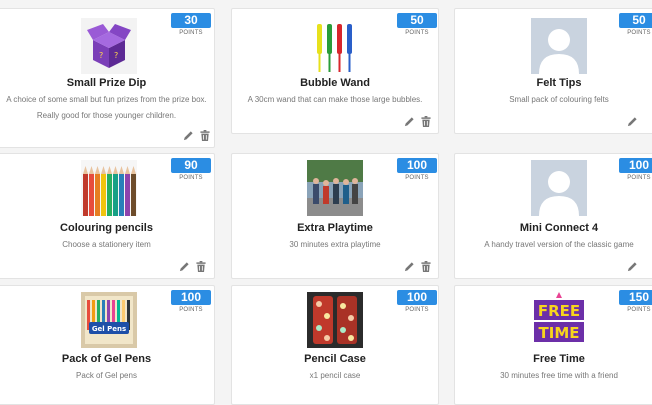 The height and width of the screenshot is (405, 652). Describe the element at coordinates (335, 359) in the screenshot. I see `reward-title: Pencil Case` at that location.